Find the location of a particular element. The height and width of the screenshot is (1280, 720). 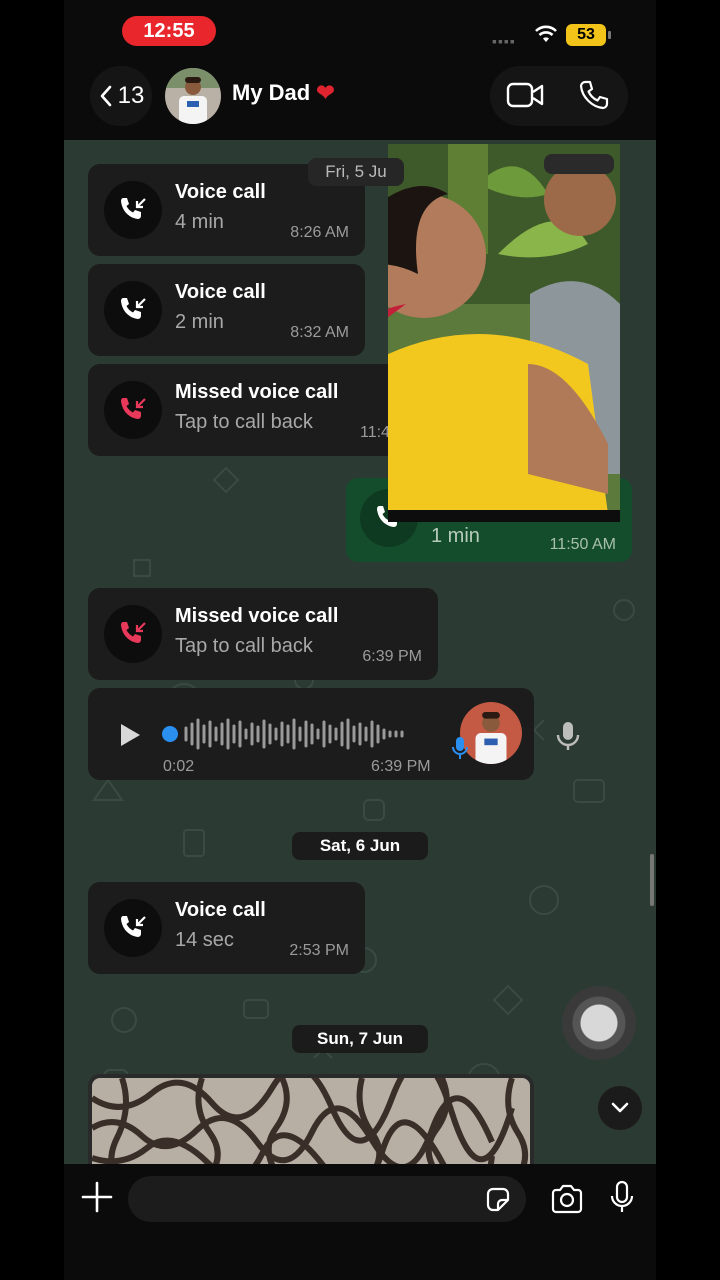

camera-icon is located at coordinates (567, 1199).